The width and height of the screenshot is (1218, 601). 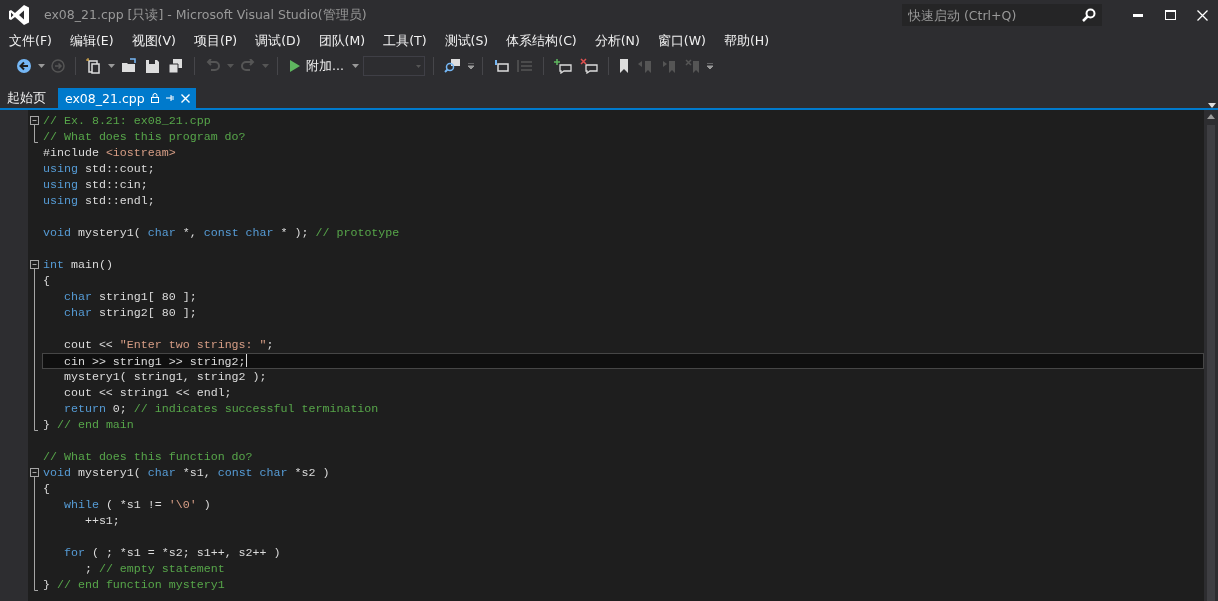 What do you see at coordinates (466, 41) in the screenshot?
I see `menu-item: 测试(S)` at bounding box center [466, 41].